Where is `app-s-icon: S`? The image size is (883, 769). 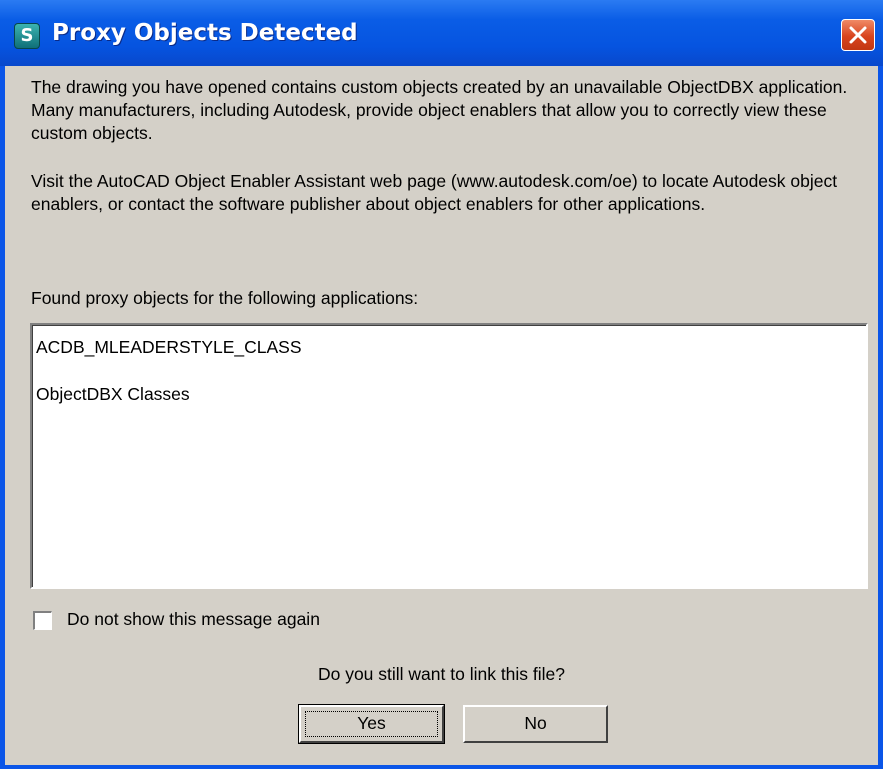
app-s-icon: S is located at coordinates (27, 36).